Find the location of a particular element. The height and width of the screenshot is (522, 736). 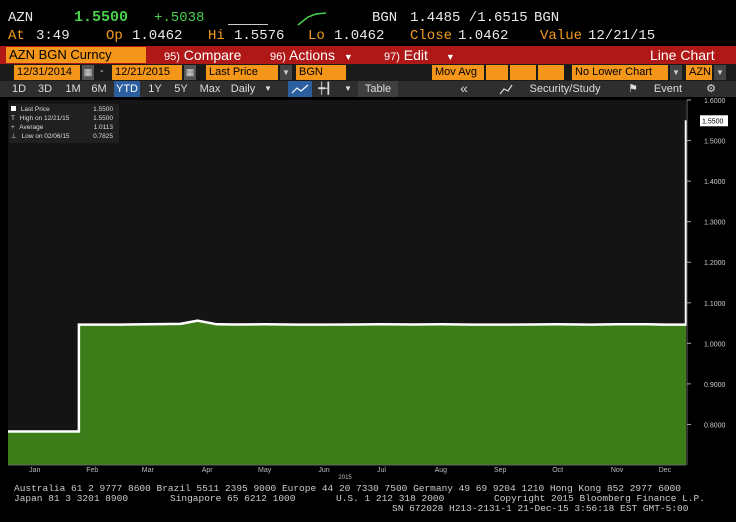

period-ytd: YTD is located at coordinates (127, 89).